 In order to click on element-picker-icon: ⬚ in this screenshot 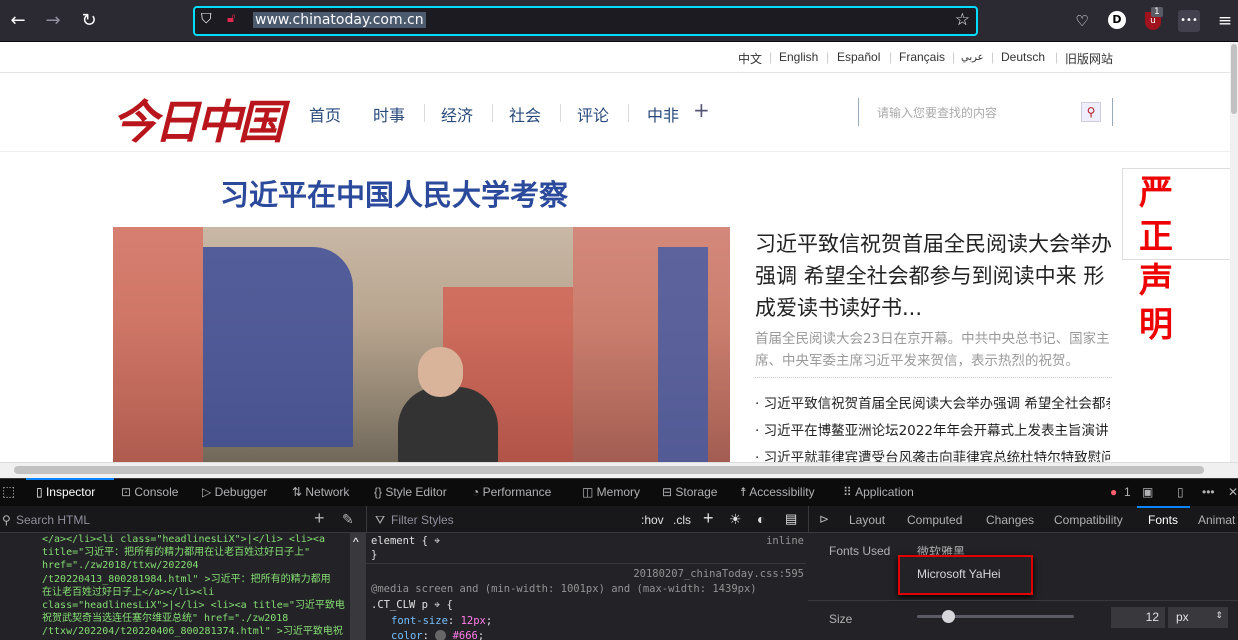, I will do `click(8, 491)`.